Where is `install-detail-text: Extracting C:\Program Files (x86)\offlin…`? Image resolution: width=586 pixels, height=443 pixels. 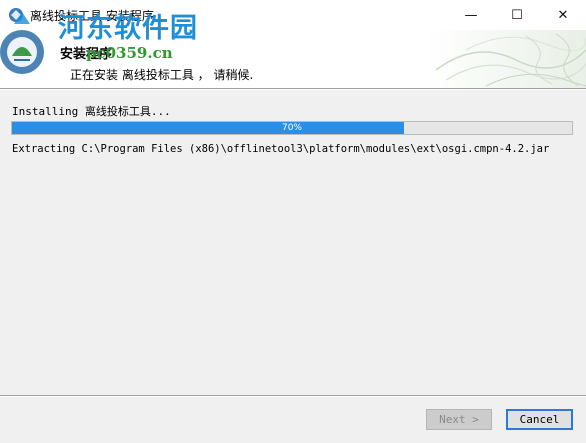
install-detail-text: Extracting C:\Program Files (x86)\offlin… is located at coordinates (281, 149).